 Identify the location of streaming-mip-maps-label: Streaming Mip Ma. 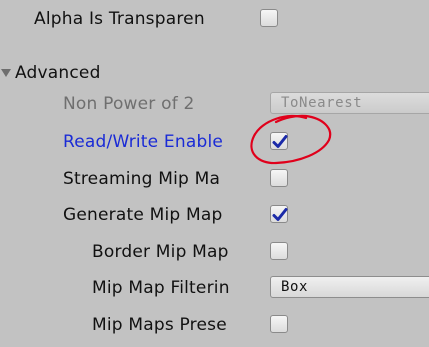
(142, 179).